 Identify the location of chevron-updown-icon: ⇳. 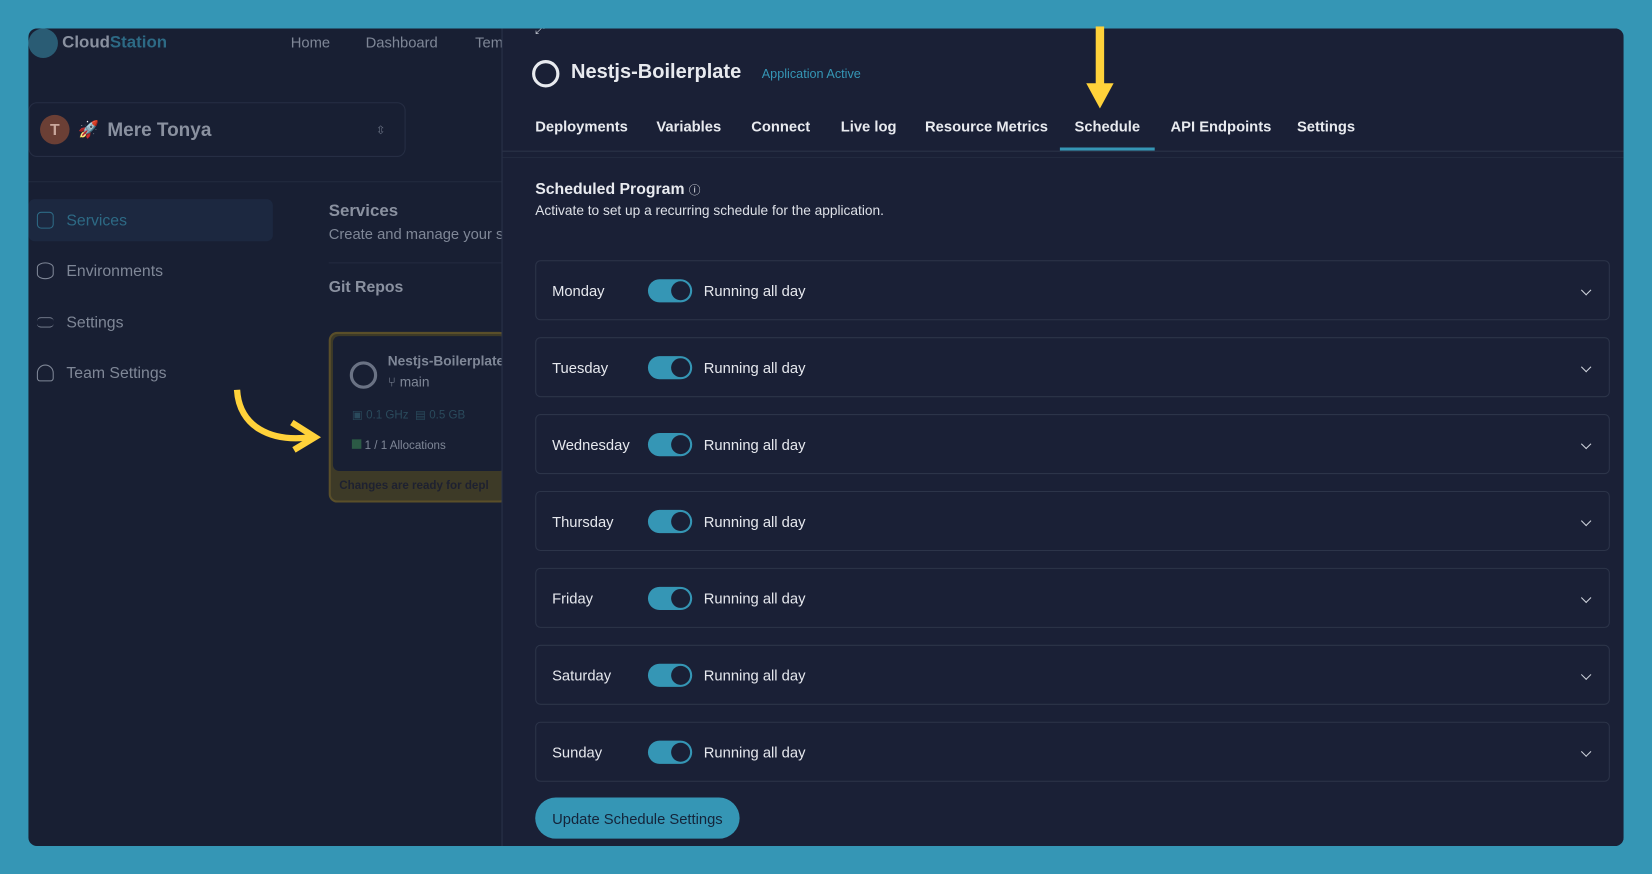
(380, 130).